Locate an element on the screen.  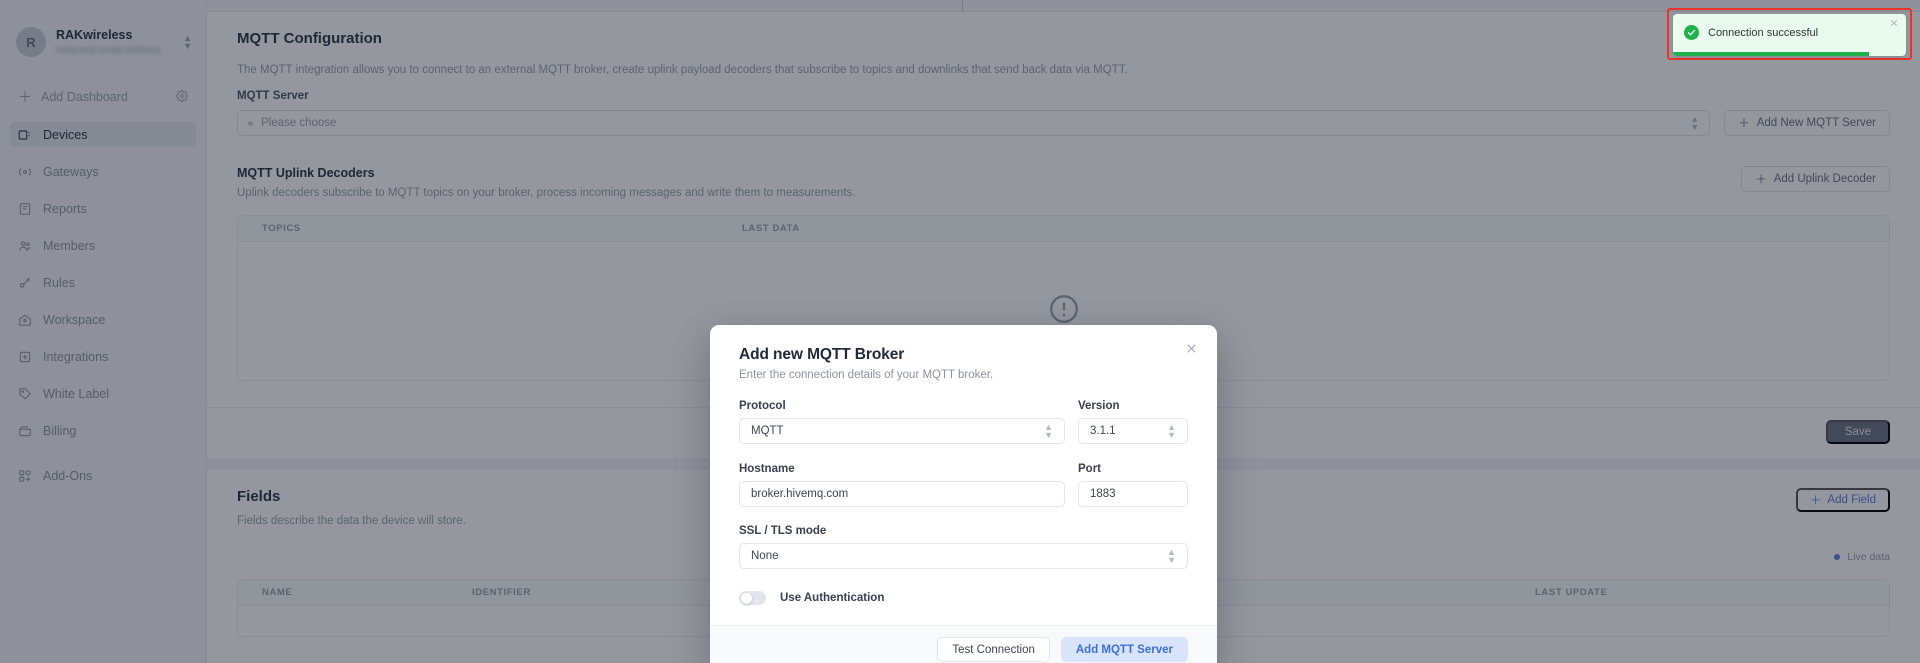
protocol-version-row: Protocol MQTT ▲ ▼ Version 3.1.1 ▲ ▼ is located at coordinates (963, 422).